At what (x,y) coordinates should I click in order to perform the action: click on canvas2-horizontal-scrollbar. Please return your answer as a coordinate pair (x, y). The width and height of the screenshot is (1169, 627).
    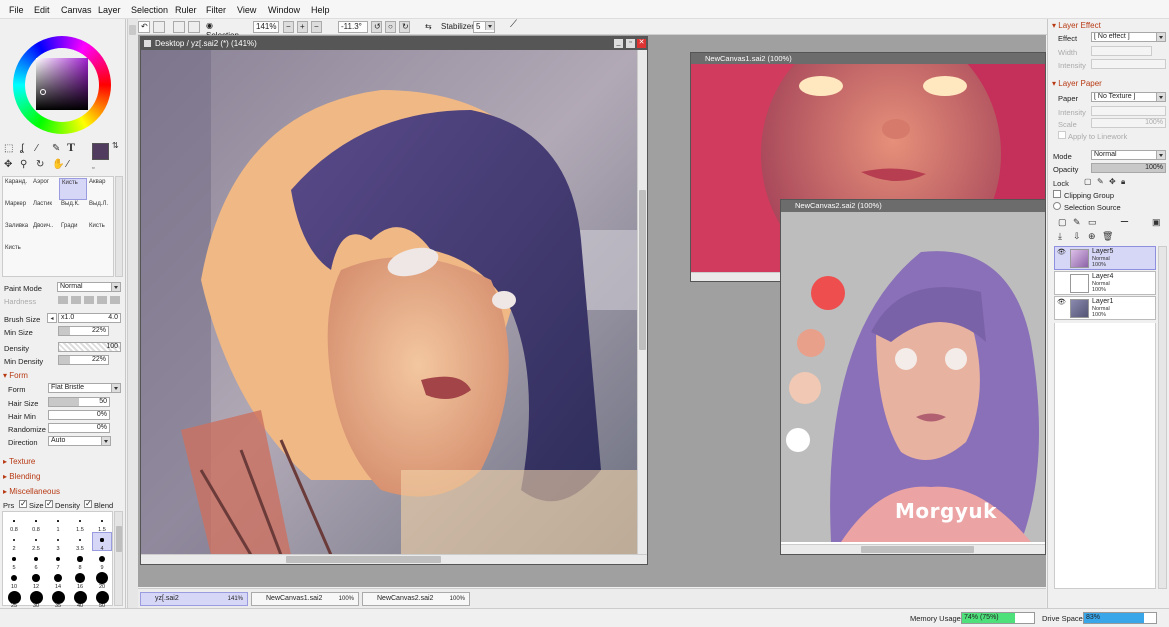
    Looking at the image, I should click on (913, 549).